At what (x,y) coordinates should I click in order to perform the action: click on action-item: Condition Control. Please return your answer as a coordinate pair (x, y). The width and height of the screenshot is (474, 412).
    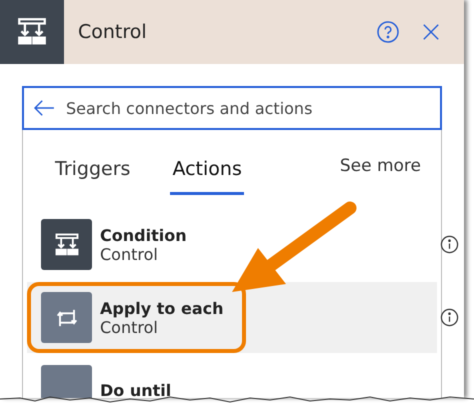
    Looking at the image, I should click on (232, 244).